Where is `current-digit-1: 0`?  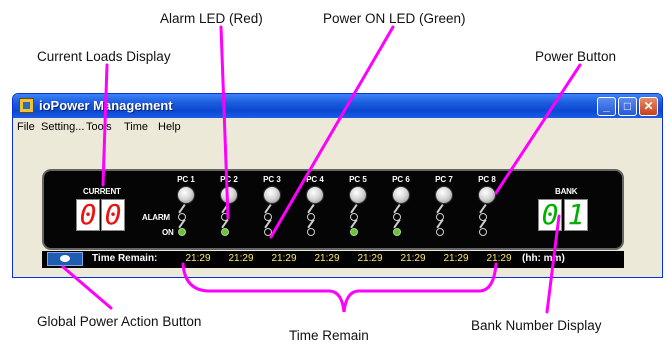
current-digit-1: 0 is located at coordinates (88, 215).